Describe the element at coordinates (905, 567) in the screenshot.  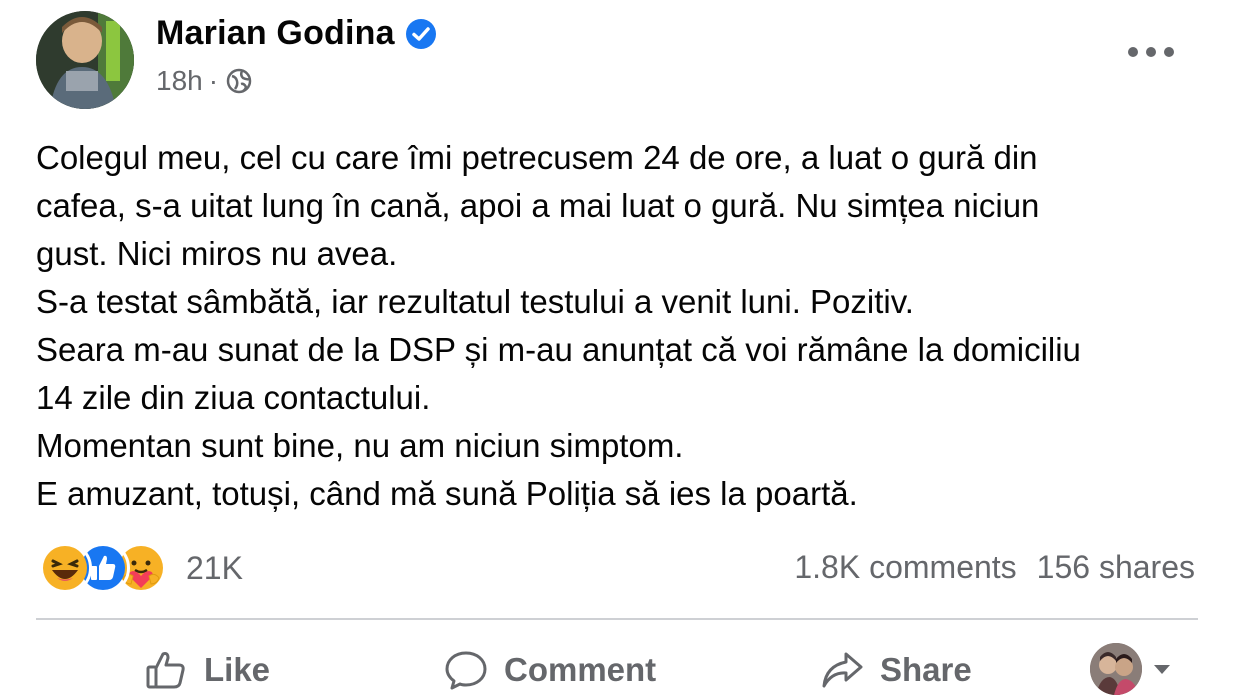
I see `comments-count-link: 1.8K comments` at that location.